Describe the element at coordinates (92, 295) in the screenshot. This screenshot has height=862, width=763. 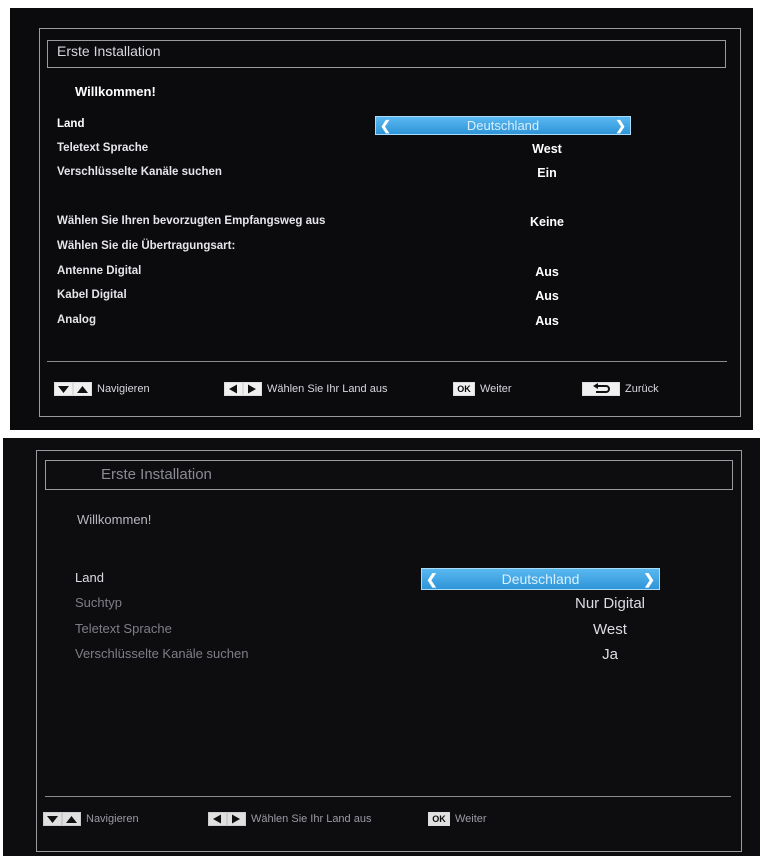
I see `setting-label: Kabel Digital` at that location.